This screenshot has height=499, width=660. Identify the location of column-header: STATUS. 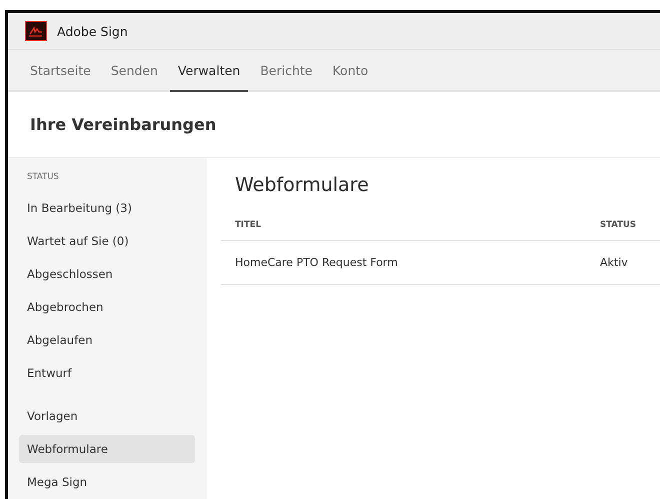
(619, 225).